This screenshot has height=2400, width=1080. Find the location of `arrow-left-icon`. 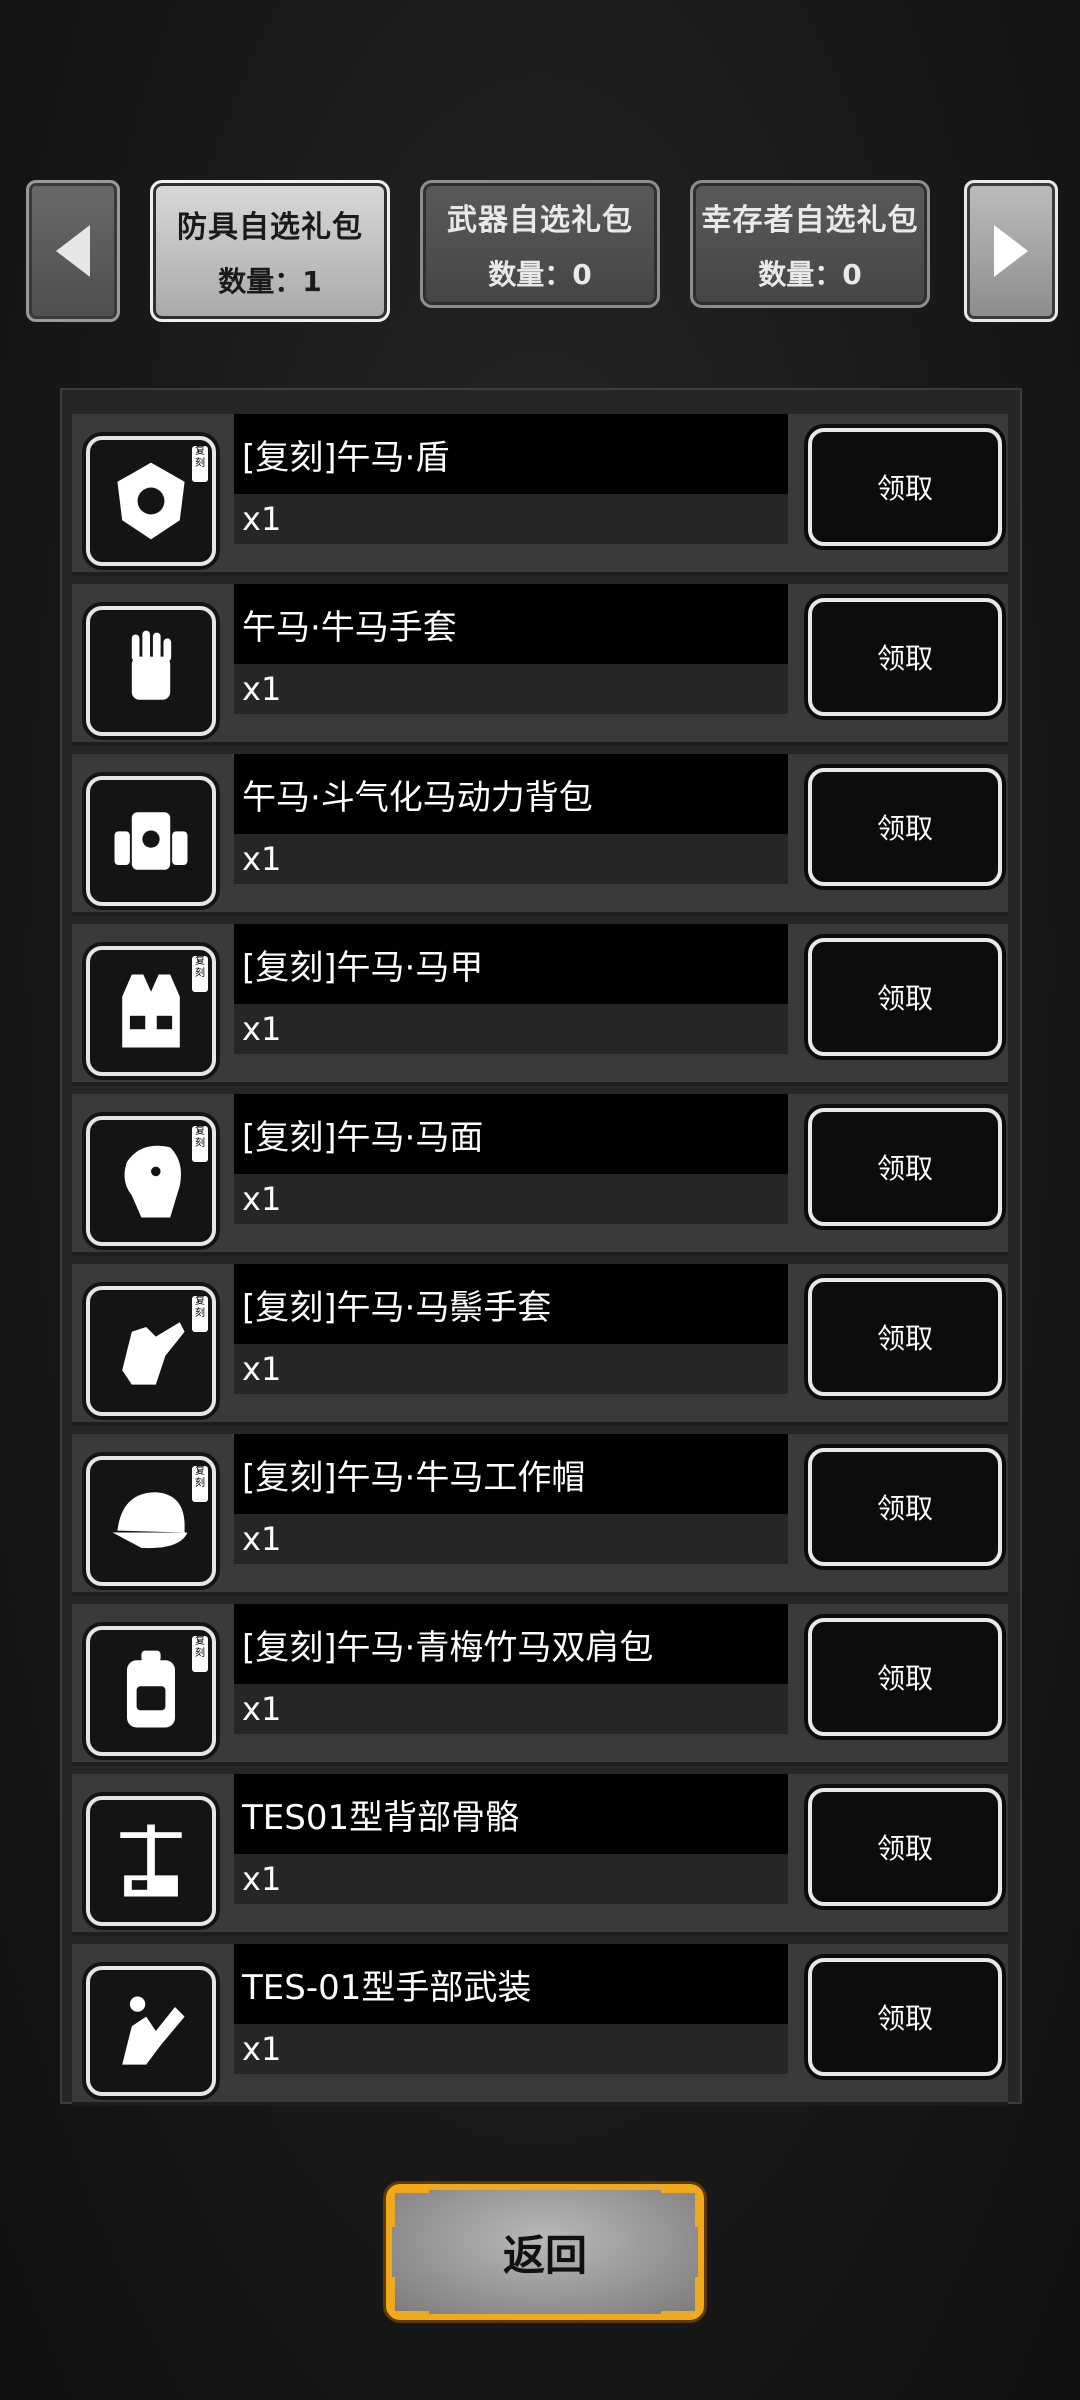

arrow-left-icon is located at coordinates (73, 251).